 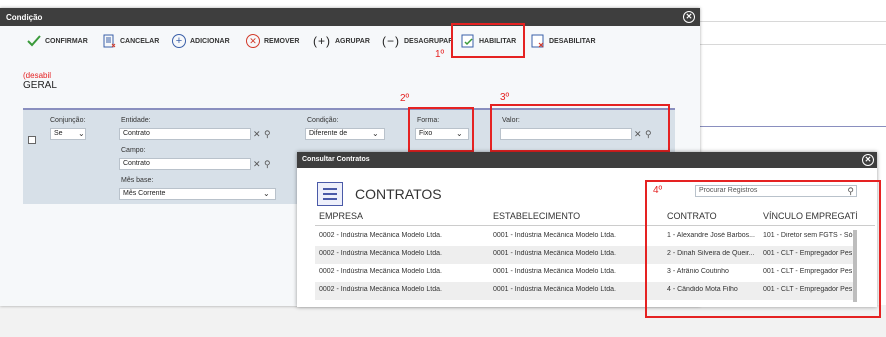 What do you see at coordinates (68, 120) in the screenshot?
I see `conjunction-label: Conjunção:` at bounding box center [68, 120].